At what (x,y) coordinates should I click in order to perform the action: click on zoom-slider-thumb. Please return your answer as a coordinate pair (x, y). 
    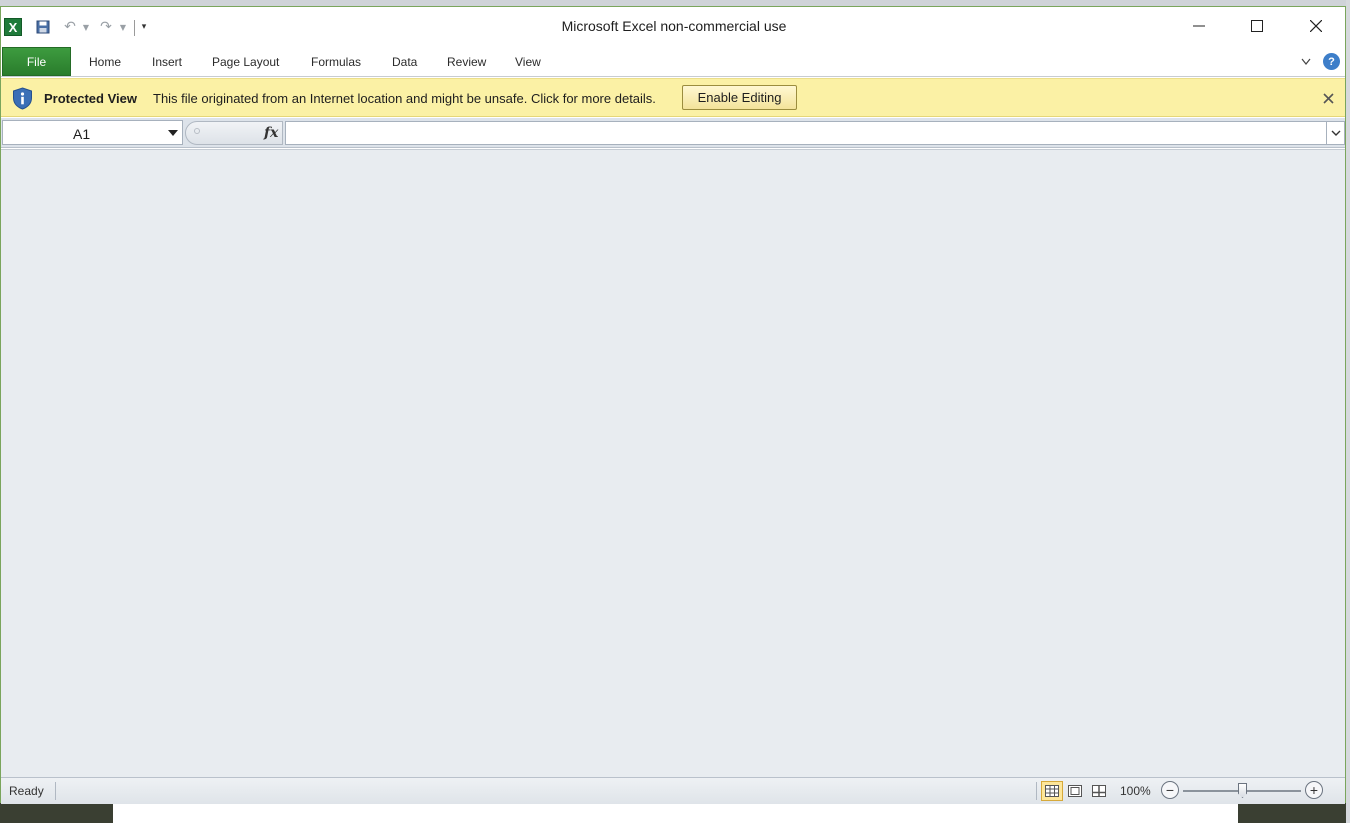
    Looking at the image, I should click on (1242, 790).